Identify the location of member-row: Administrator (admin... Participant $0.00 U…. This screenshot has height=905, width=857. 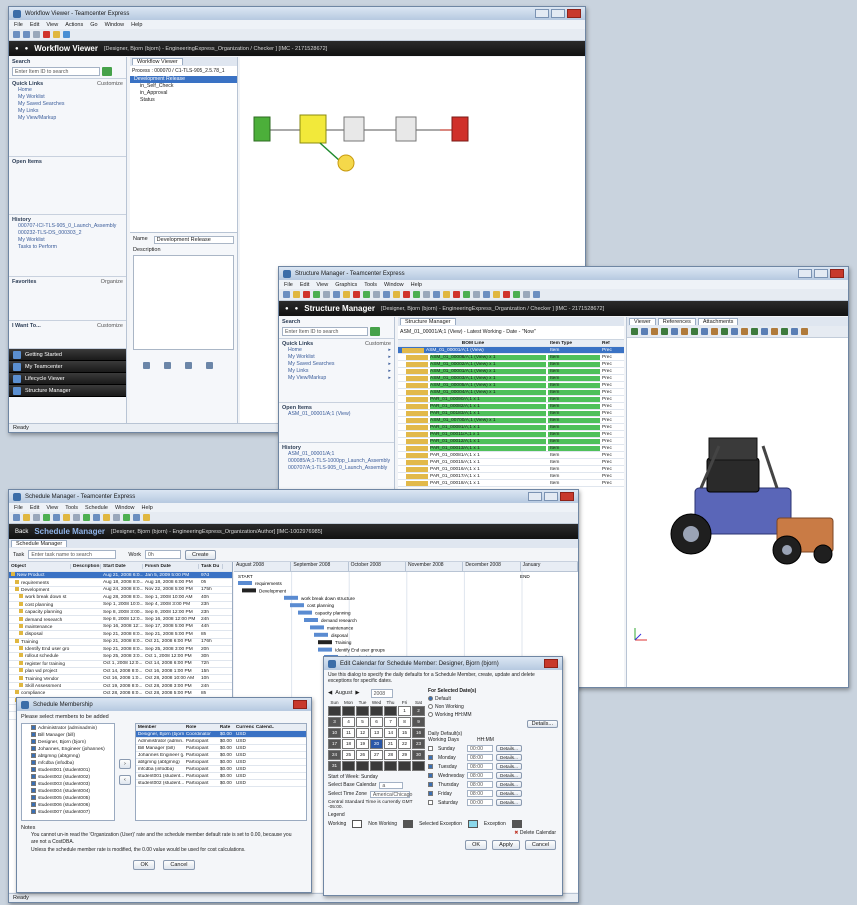
(220, 741).